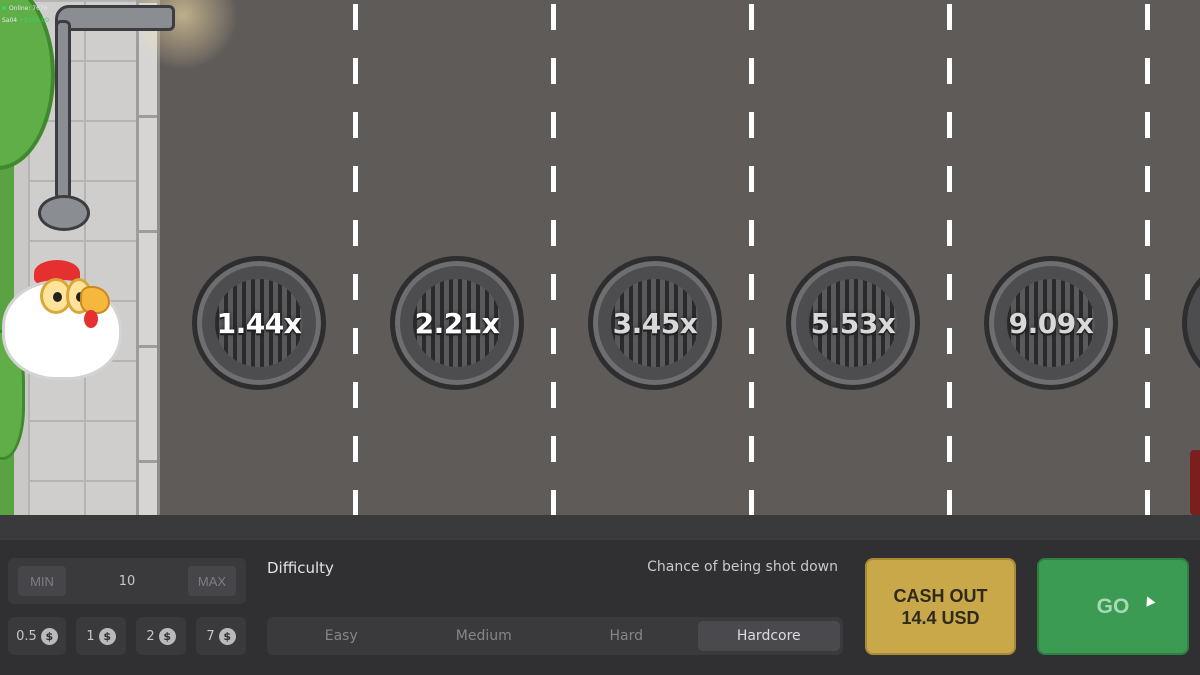 The width and height of the screenshot is (1200, 675). I want to click on chip-button: 2 $, so click(161, 636).